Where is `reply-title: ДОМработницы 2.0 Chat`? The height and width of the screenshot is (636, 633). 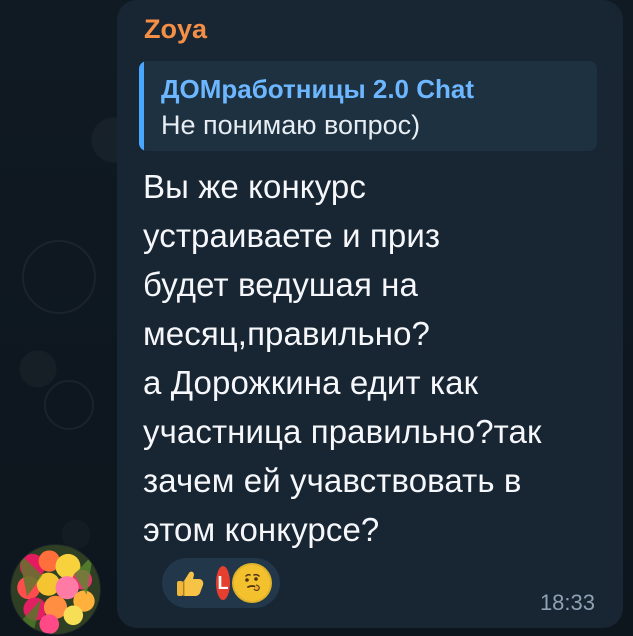 reply-title: ДОМработницы 2.0 Chat is located at coordinates (318, 89).